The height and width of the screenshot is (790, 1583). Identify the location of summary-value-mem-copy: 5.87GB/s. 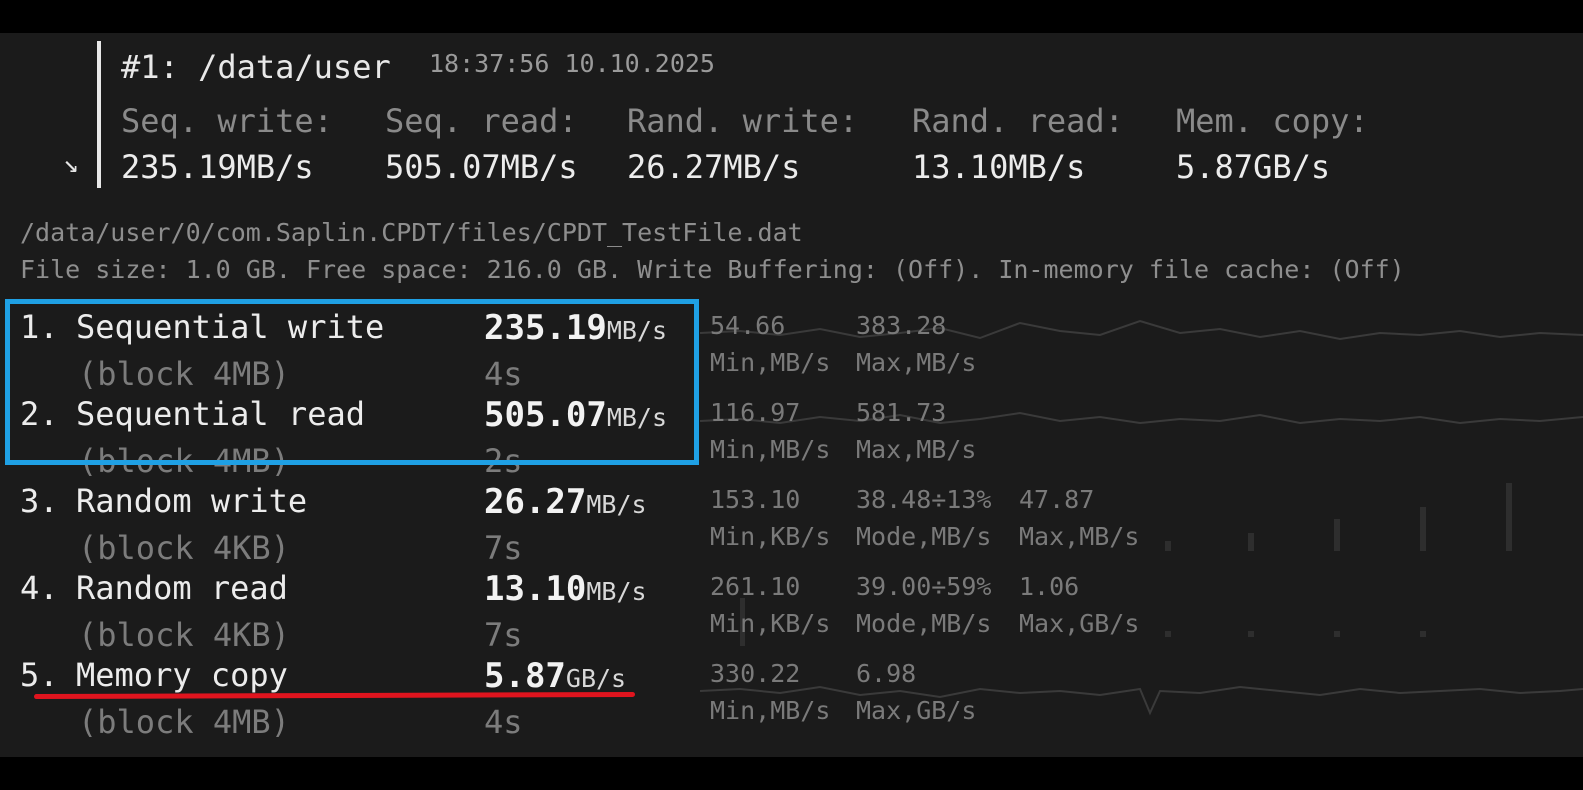
(1253, 167).